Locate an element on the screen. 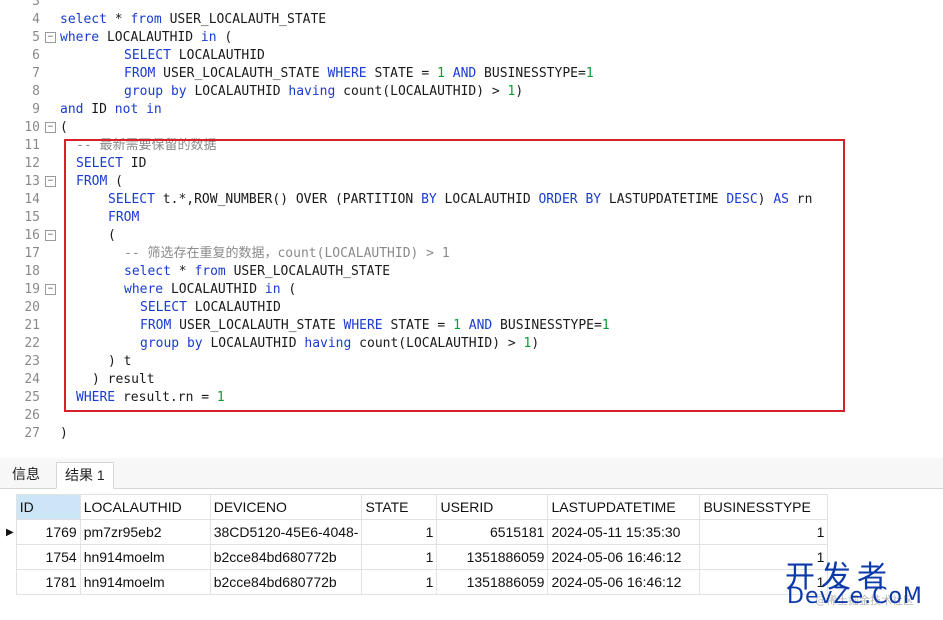  line-number: 9 is located at coordinates (36, 109).